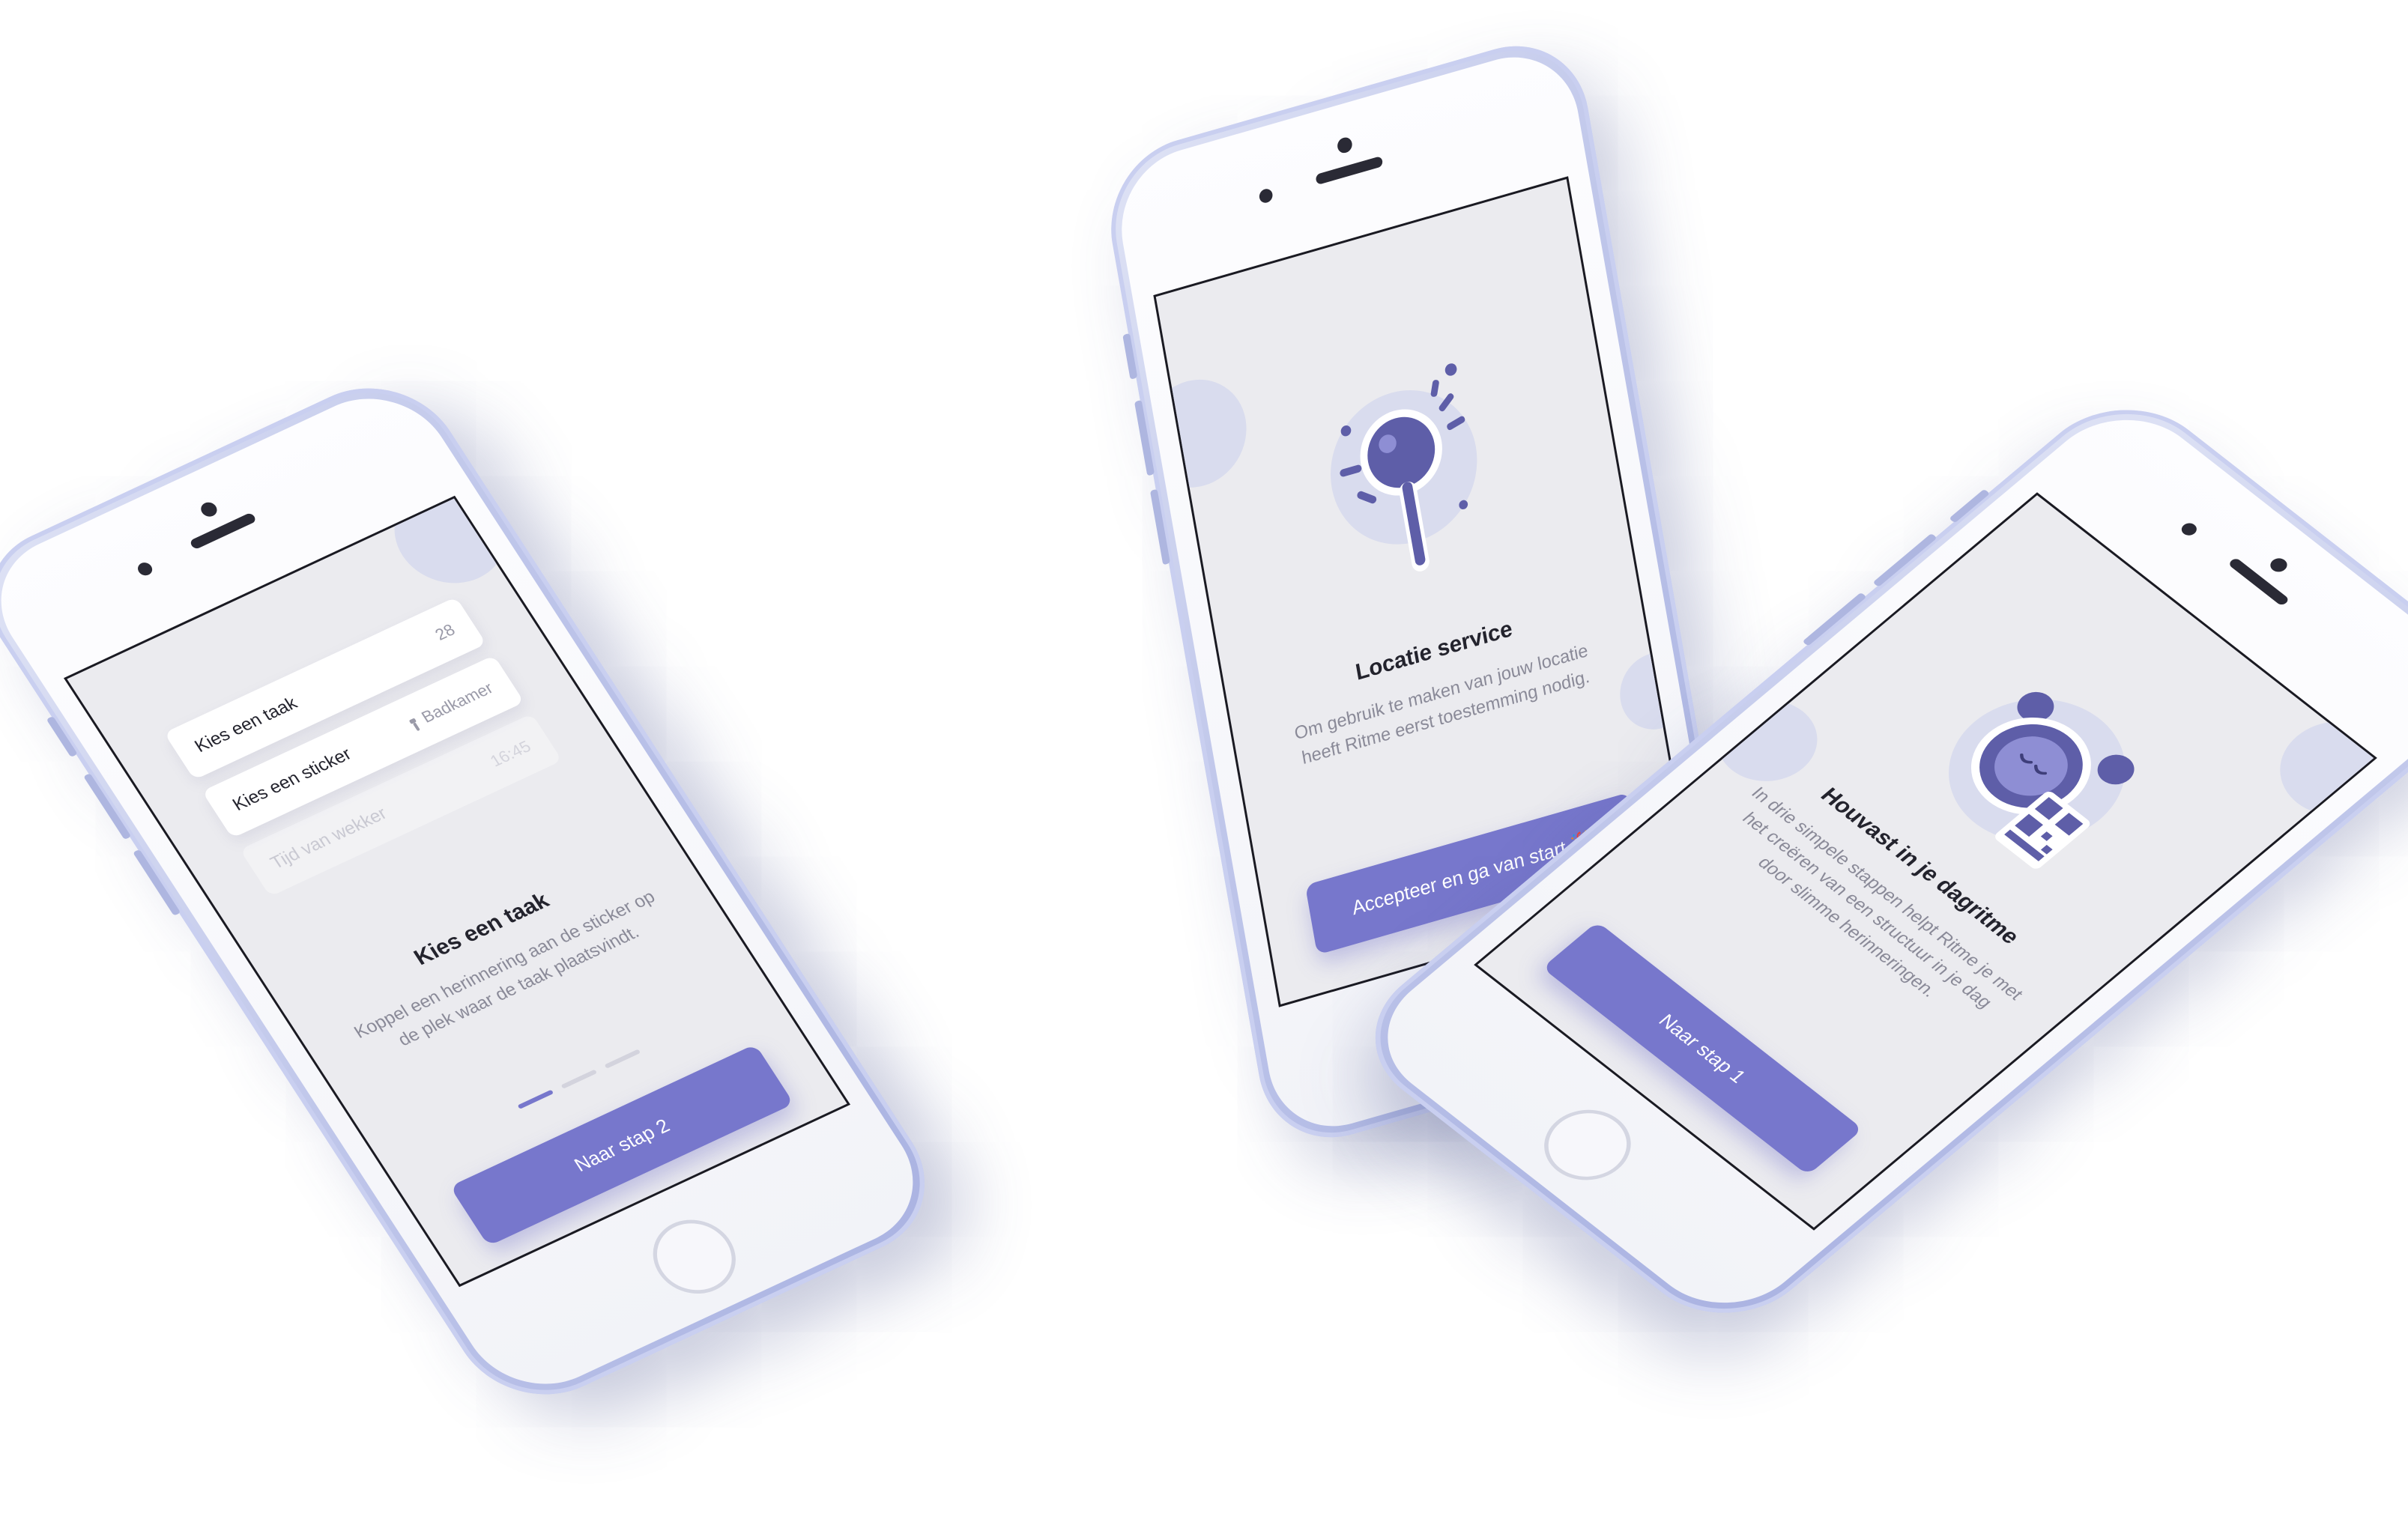 The image size is (2408, 1537). Describe the element at coordinates (1130, 356) in the screenshot. I see `mute-switch` at that location.